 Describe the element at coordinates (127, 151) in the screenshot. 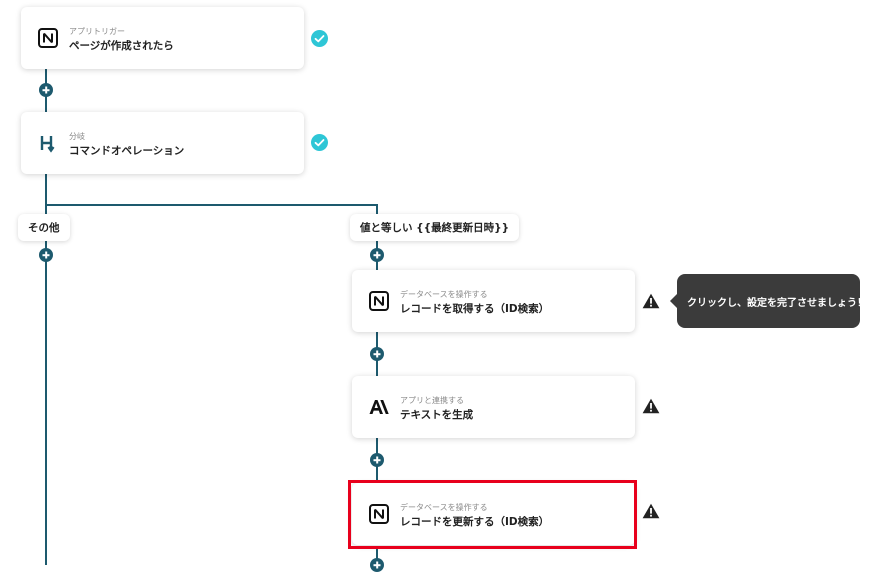

I see `branch-label: コマンドオペレーション` at that location.